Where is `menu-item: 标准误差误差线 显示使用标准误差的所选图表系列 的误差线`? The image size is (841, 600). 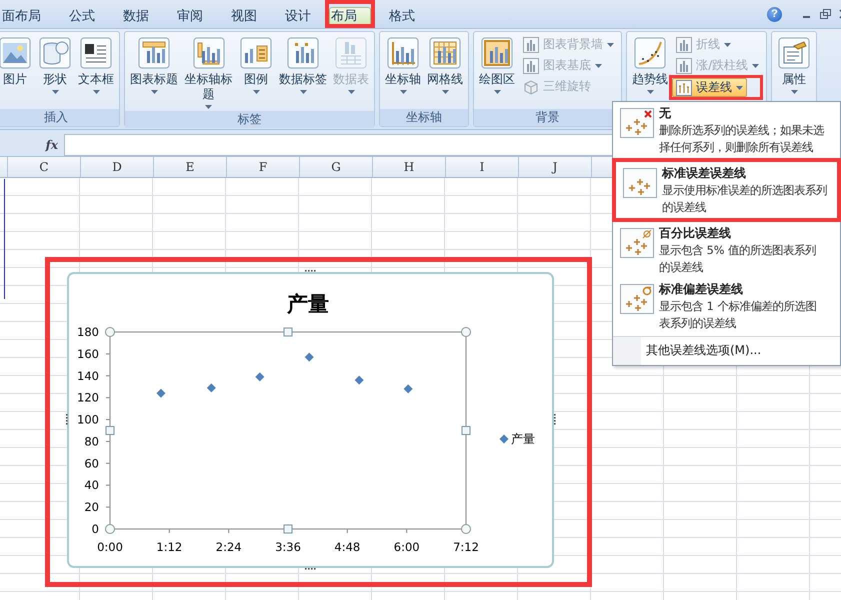 menu-item: 标准误差误差线 显示使用标准误差的所选图表系列 的误差线 is located at coordinates (726, 190).